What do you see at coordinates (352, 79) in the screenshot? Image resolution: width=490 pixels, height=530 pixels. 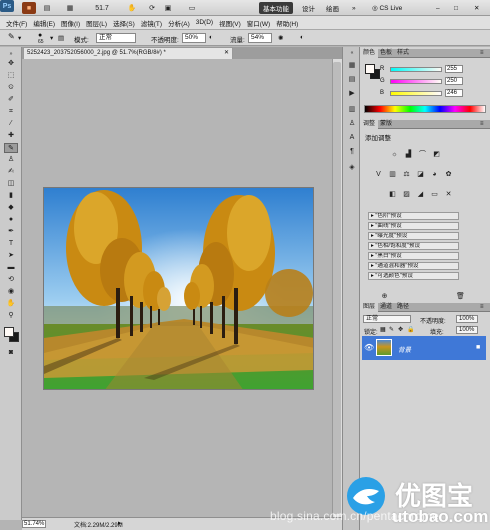 I see `history-panel-icon: ▤` at bounding box center [352, 79].